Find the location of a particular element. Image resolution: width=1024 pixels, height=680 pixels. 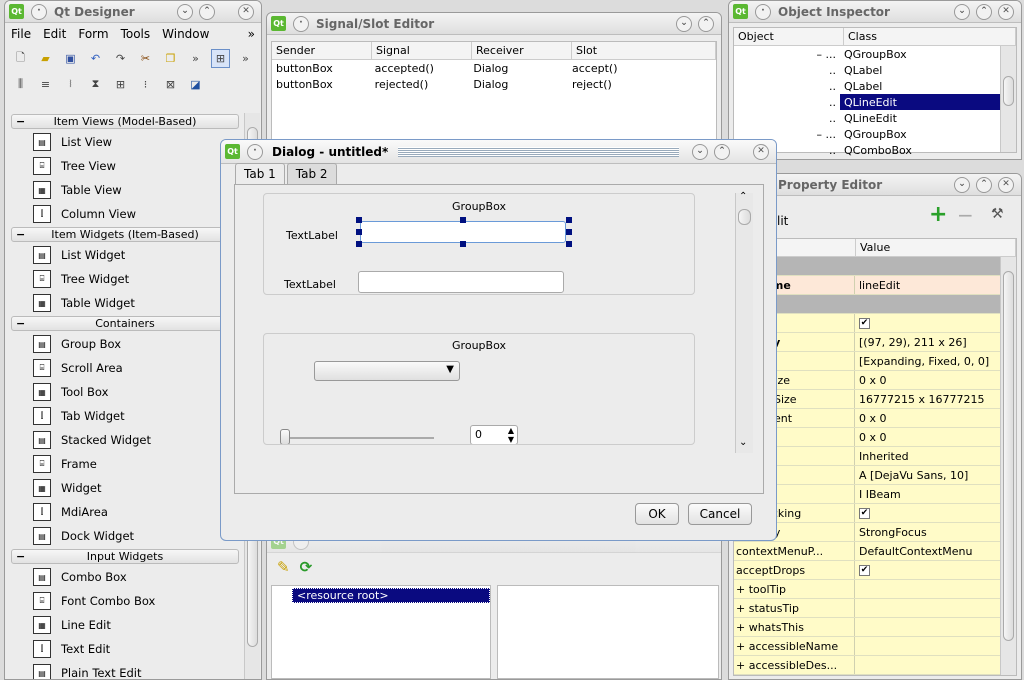

copy-icon: ❐ is located at coordinates (170, 58).